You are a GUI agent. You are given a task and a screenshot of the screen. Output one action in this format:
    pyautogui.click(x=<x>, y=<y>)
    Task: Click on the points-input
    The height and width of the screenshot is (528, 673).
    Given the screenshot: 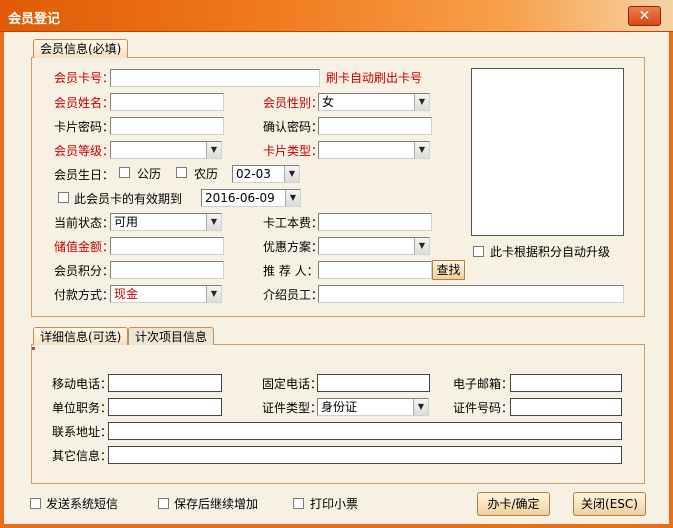 What is the action you would take?
    pyautogui.click(x=167, y=270)
    